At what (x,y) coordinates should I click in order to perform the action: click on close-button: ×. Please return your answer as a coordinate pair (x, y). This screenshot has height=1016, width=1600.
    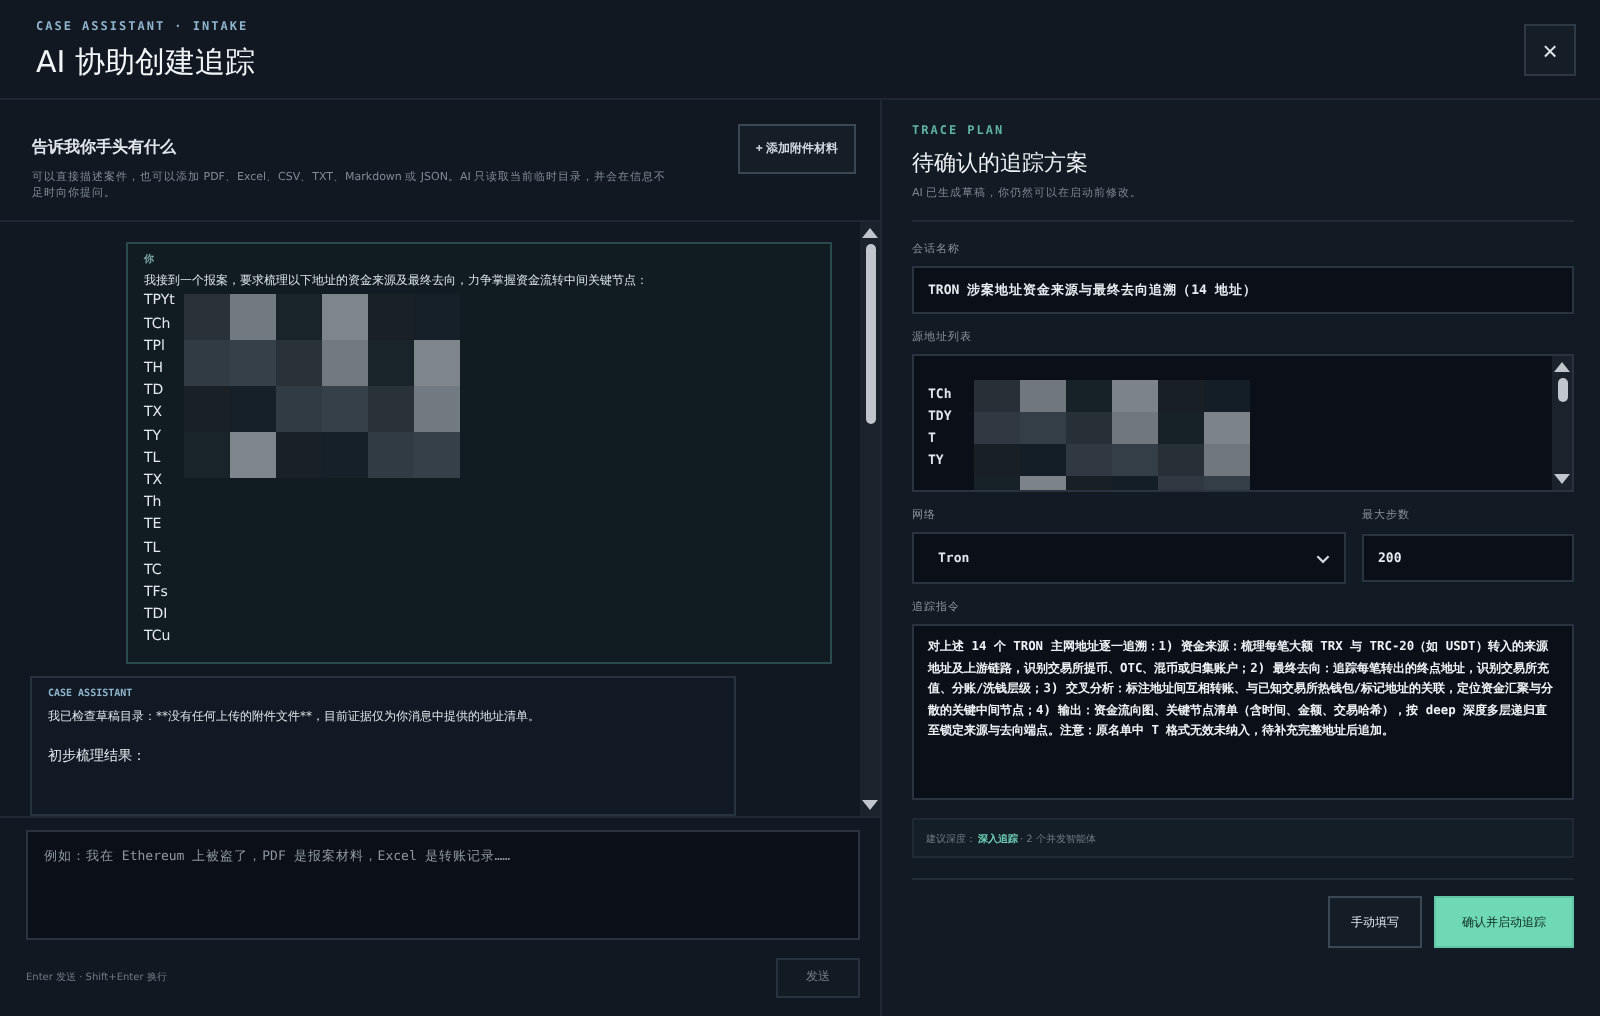
    Looking at the image, I should click on (1550, 50).